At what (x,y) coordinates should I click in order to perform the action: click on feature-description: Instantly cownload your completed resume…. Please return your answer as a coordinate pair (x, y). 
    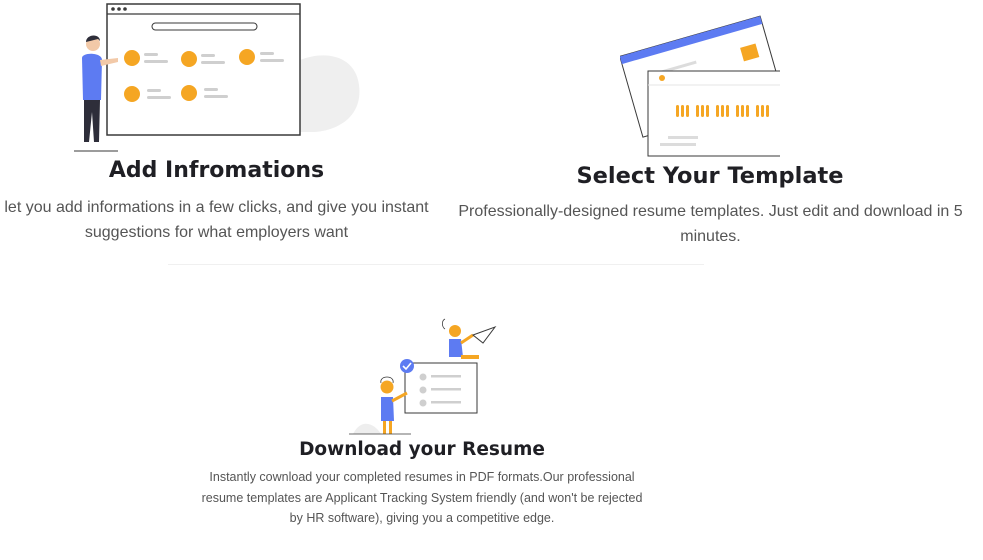
    Looking at the image, I should click on (422, 497).